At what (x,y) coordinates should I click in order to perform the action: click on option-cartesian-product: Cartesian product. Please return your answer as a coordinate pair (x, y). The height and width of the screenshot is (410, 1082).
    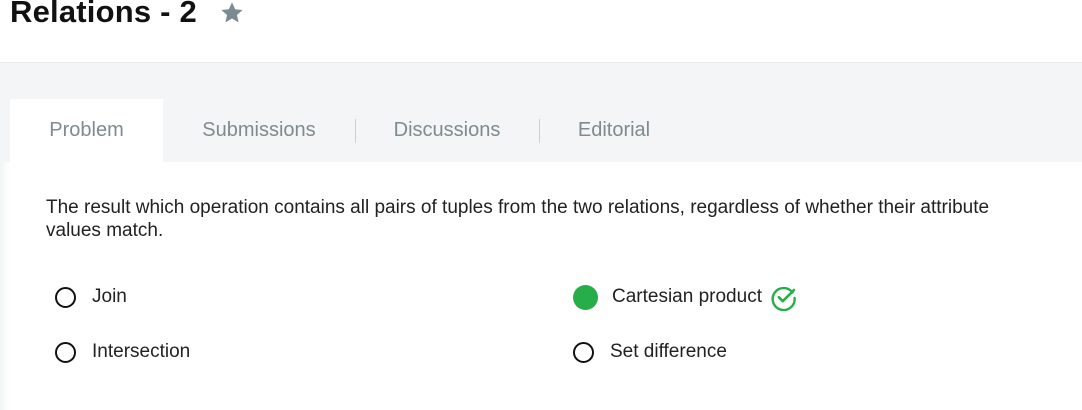
    Looking at the image, I should click on (685, 297).